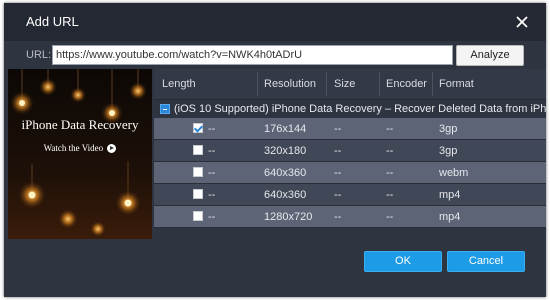  What do you see at coordinates (456, 84) in the screenshot?
I see `column-header-format: Format` at bounding box center [456, 84].